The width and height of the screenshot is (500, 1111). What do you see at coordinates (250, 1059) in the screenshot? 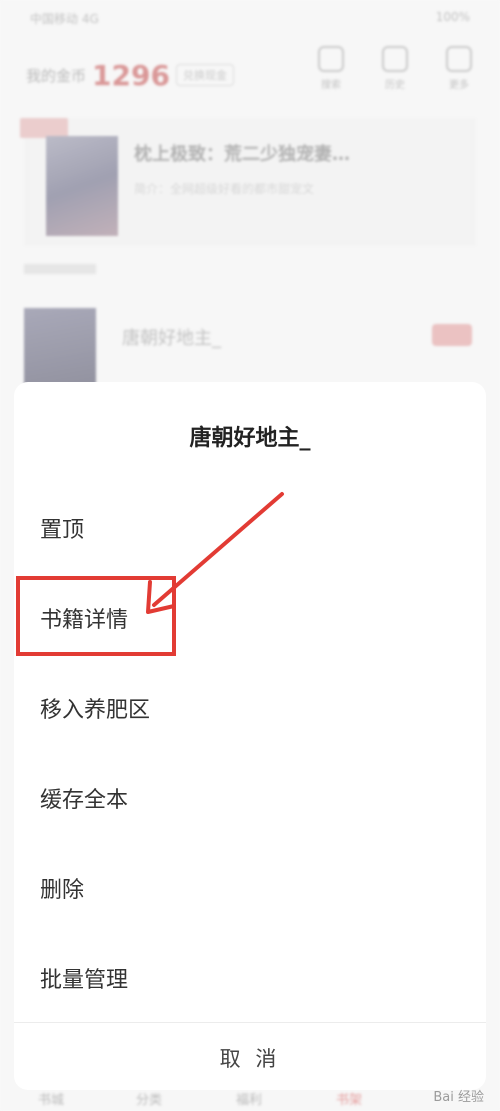
I see `cancel-label: 取 消` at bounding box center [250, 1059].